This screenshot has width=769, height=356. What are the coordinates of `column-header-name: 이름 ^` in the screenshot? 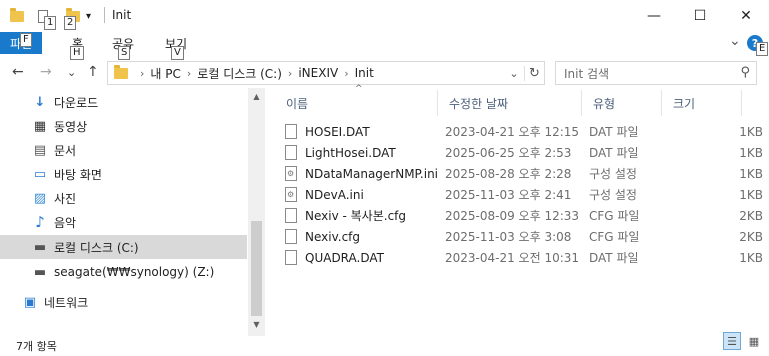 It's located at (356, 100).